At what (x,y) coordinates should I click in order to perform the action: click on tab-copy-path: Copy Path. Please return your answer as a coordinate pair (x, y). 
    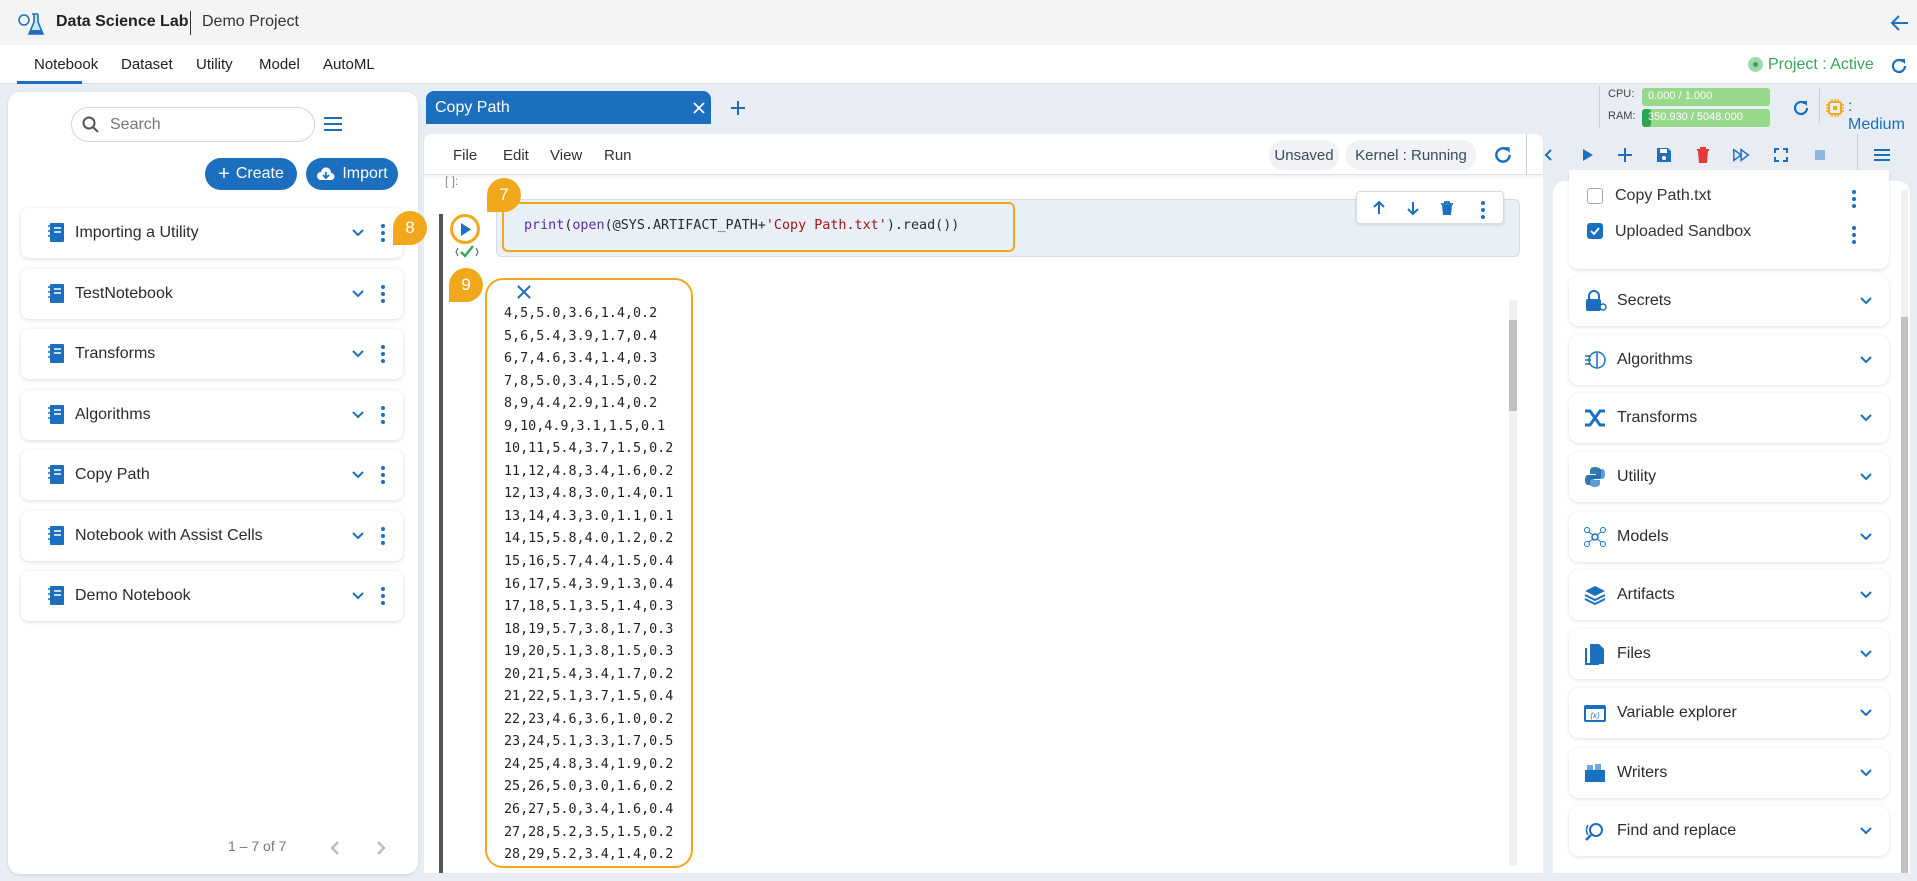
    Looking at the image, I should click on (568, 107).